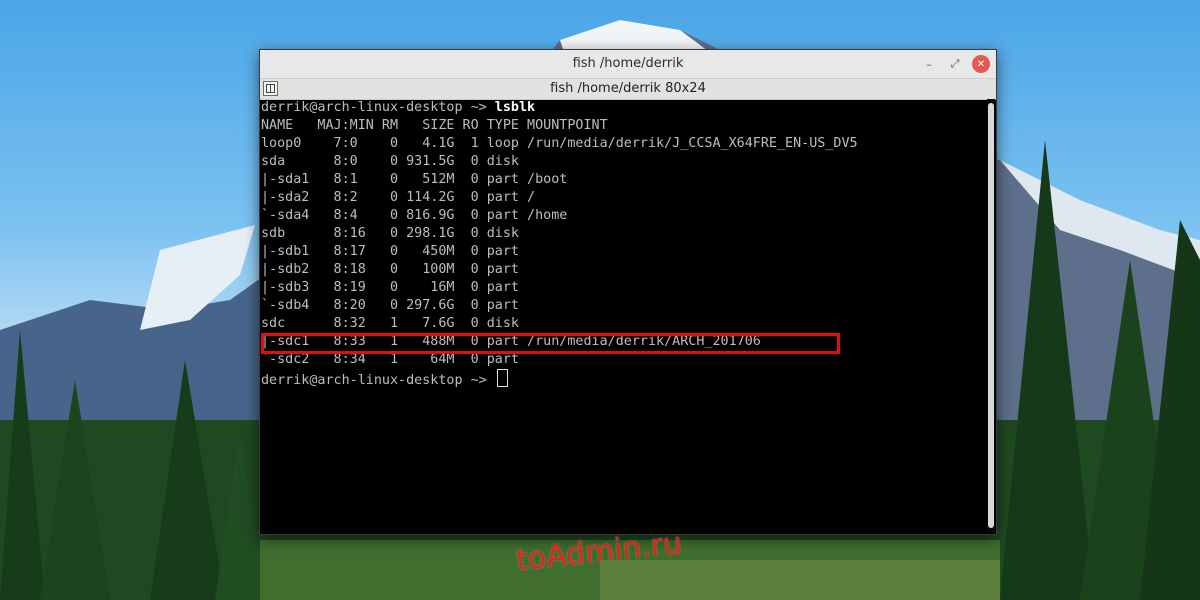 This screenshot has width=1200, height=600. Describe the element at coordinates (390, 233) in the screenshot. I see `output-line: sdb 8:16 0 298.1G 0 disk` at that location.